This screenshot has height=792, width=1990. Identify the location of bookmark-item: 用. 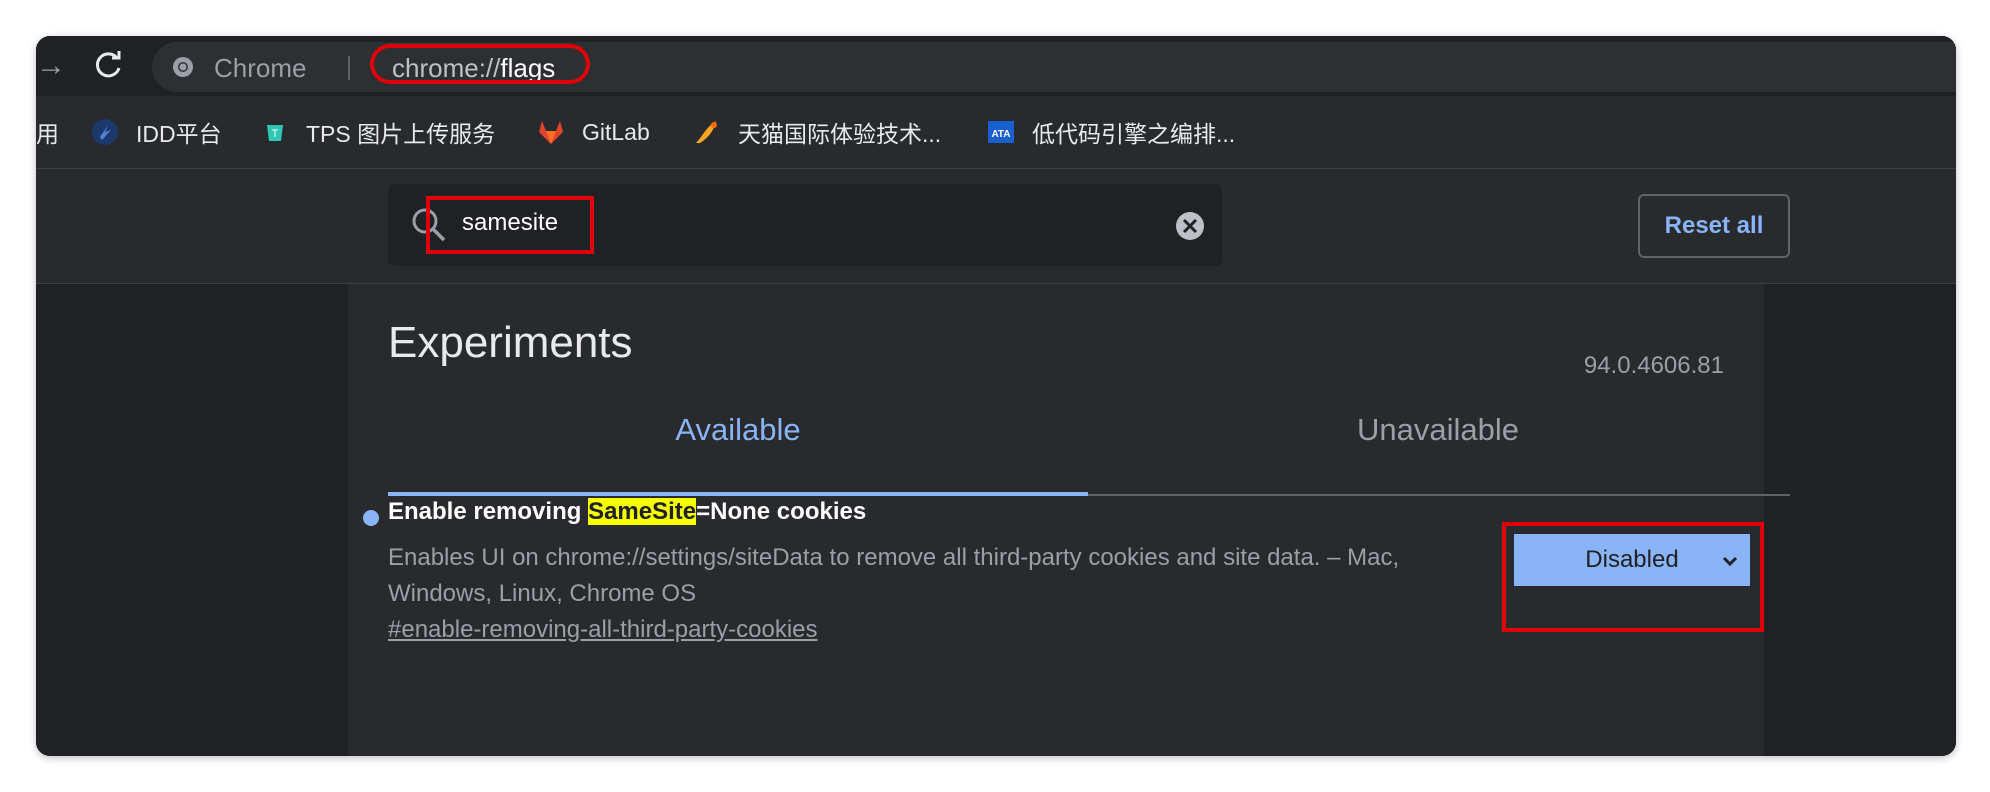
(47, 132).